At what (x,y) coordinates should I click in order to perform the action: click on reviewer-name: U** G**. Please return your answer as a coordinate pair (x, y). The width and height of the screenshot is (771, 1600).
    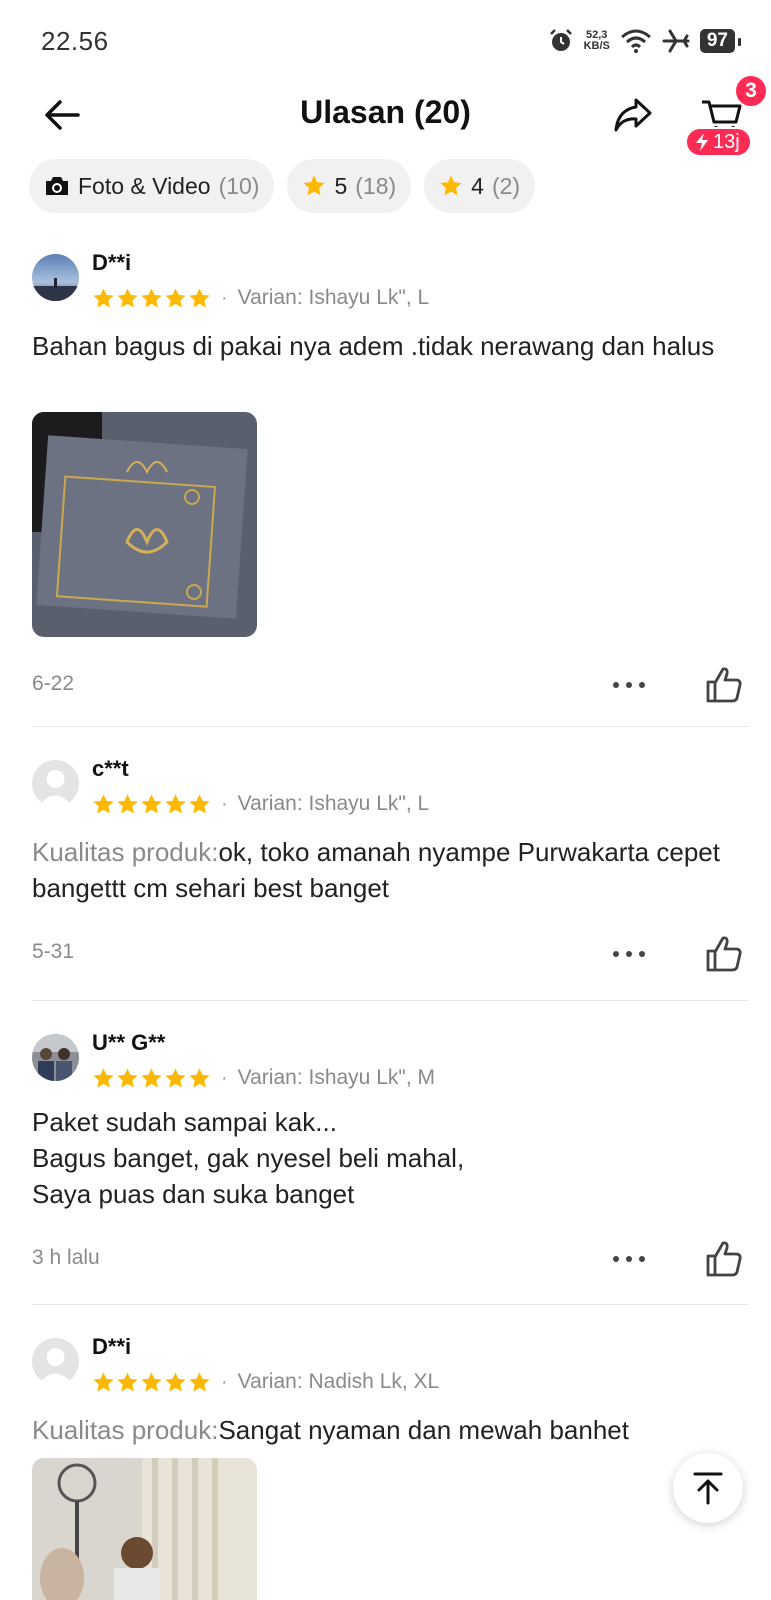
    Looking at the image, I should click on (129, 1042).